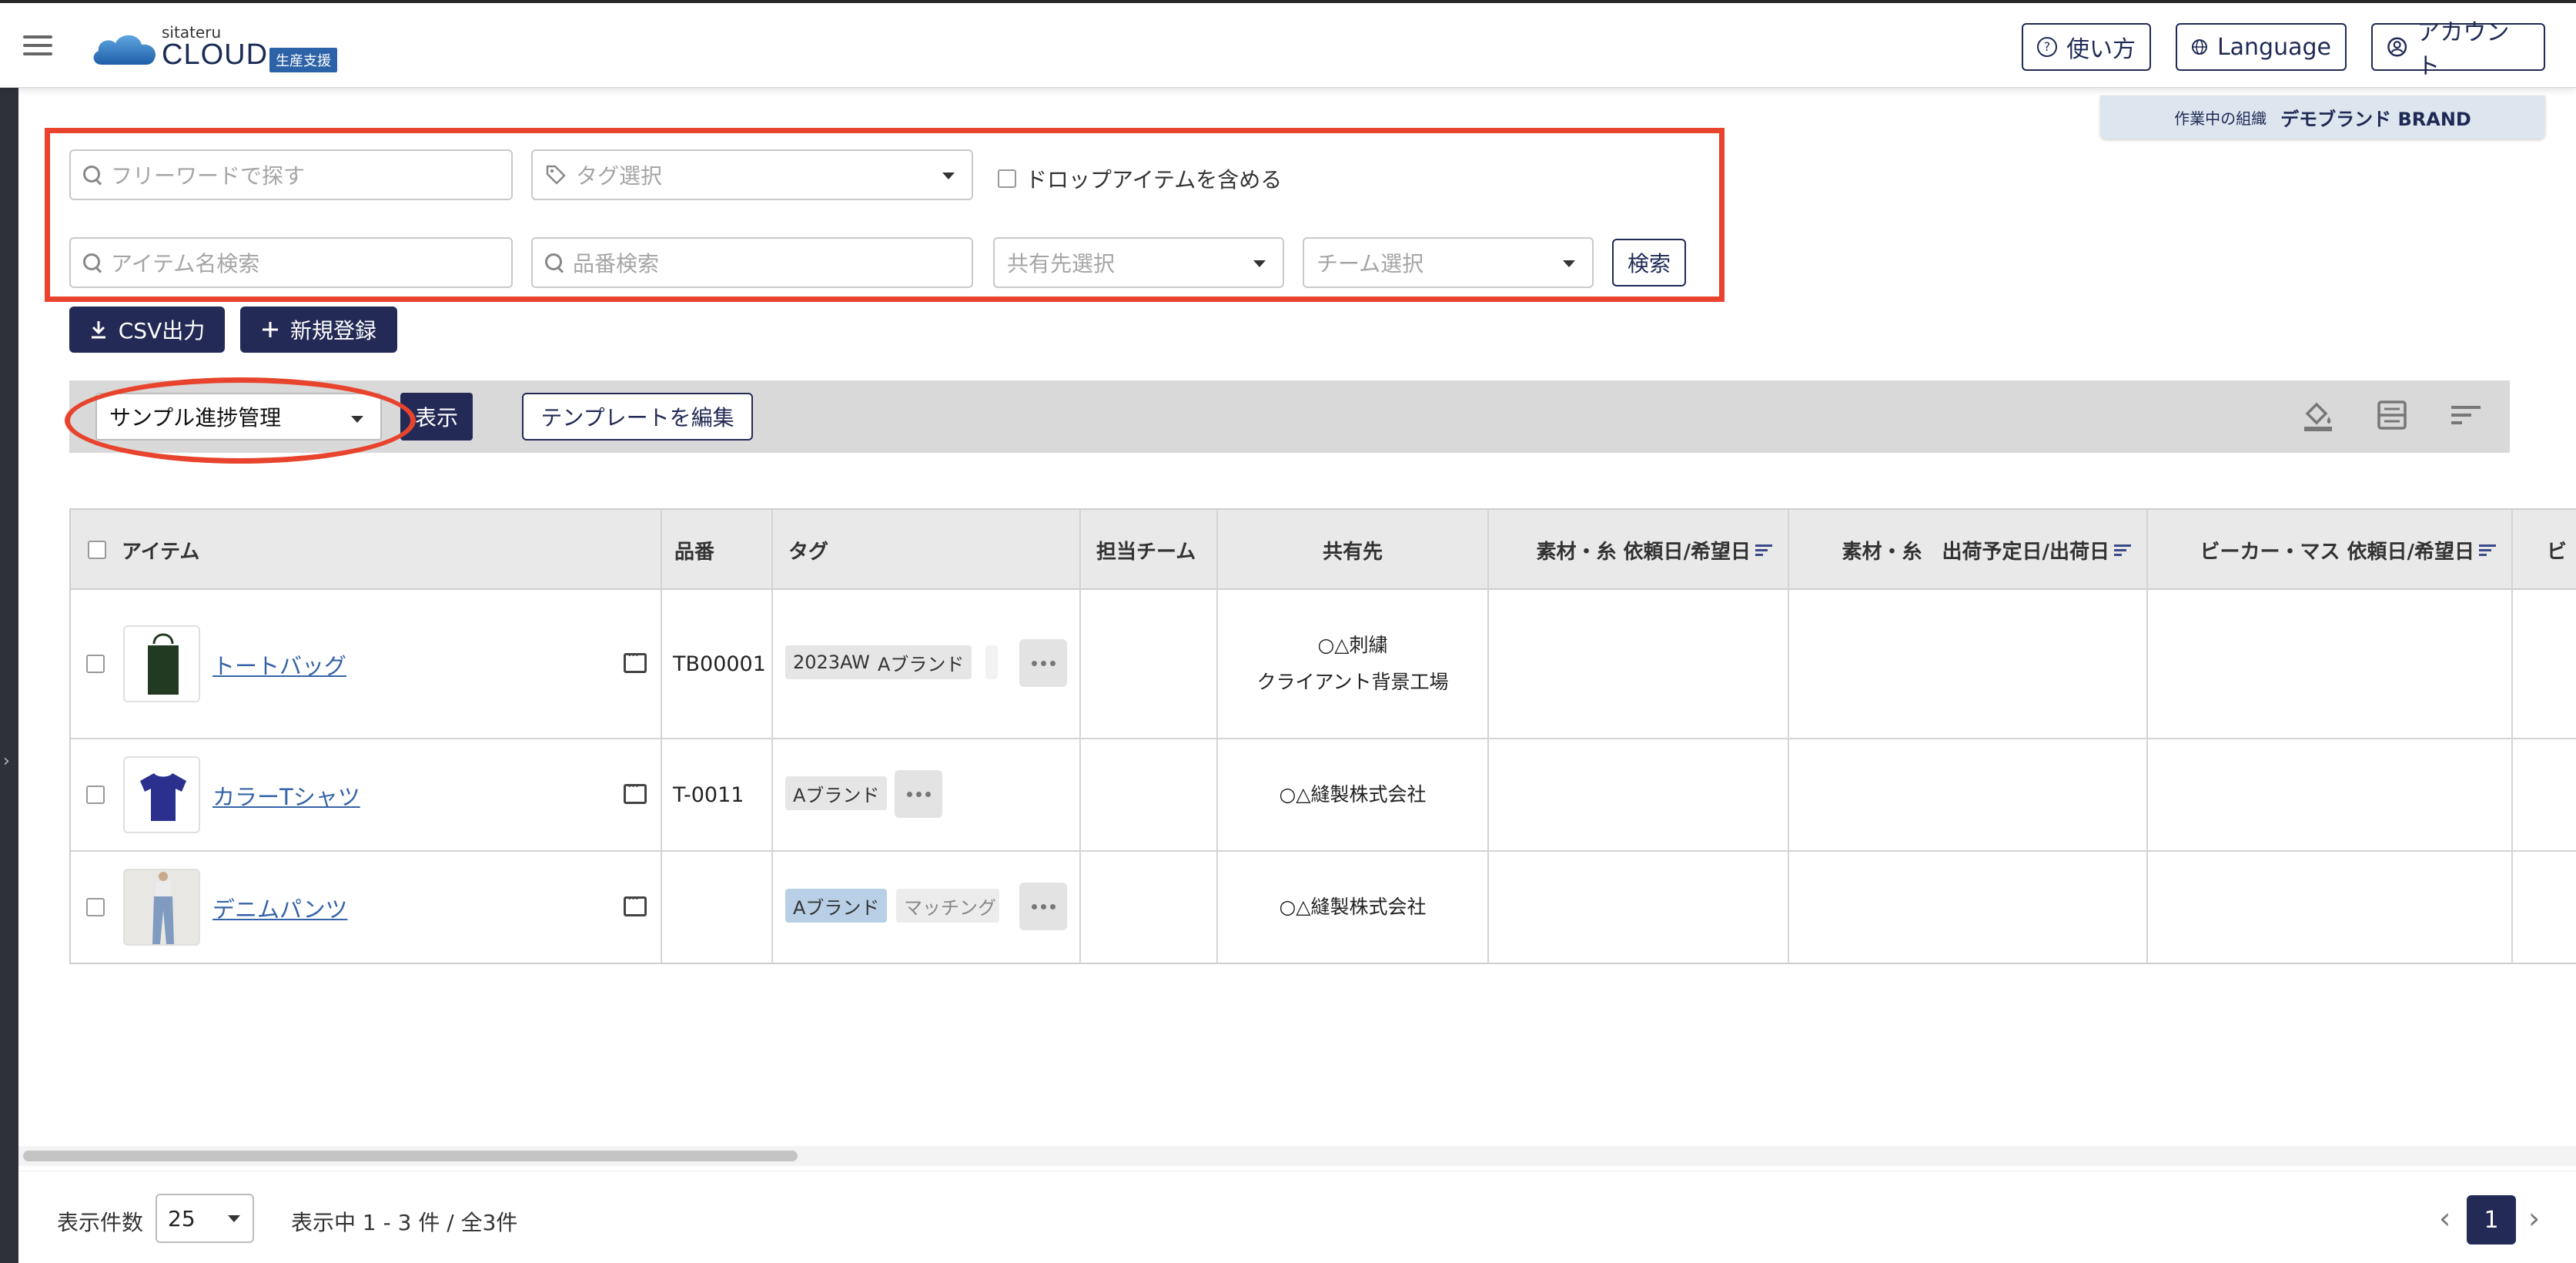 This screenshot has height=1263, width=2576. What do you see at coordinates (2261, 47) in the screenshot?
I see `language-button: Language` at bounding box center [2261, 47].